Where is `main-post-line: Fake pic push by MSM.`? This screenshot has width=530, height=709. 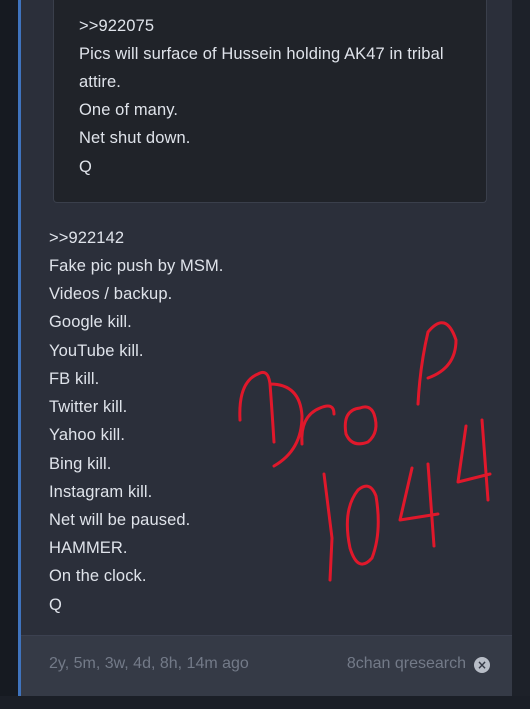
main-post-line: Fake pic push by MSM. is located at coordinates (136, 266).